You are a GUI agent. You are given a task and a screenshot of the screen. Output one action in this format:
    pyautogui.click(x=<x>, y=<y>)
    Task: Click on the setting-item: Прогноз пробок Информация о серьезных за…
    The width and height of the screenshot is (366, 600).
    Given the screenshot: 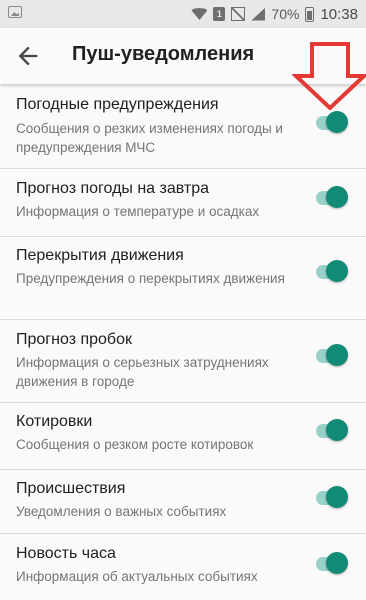 What is the action you would take?
    pyautogui.click(x=183, y=361)
    